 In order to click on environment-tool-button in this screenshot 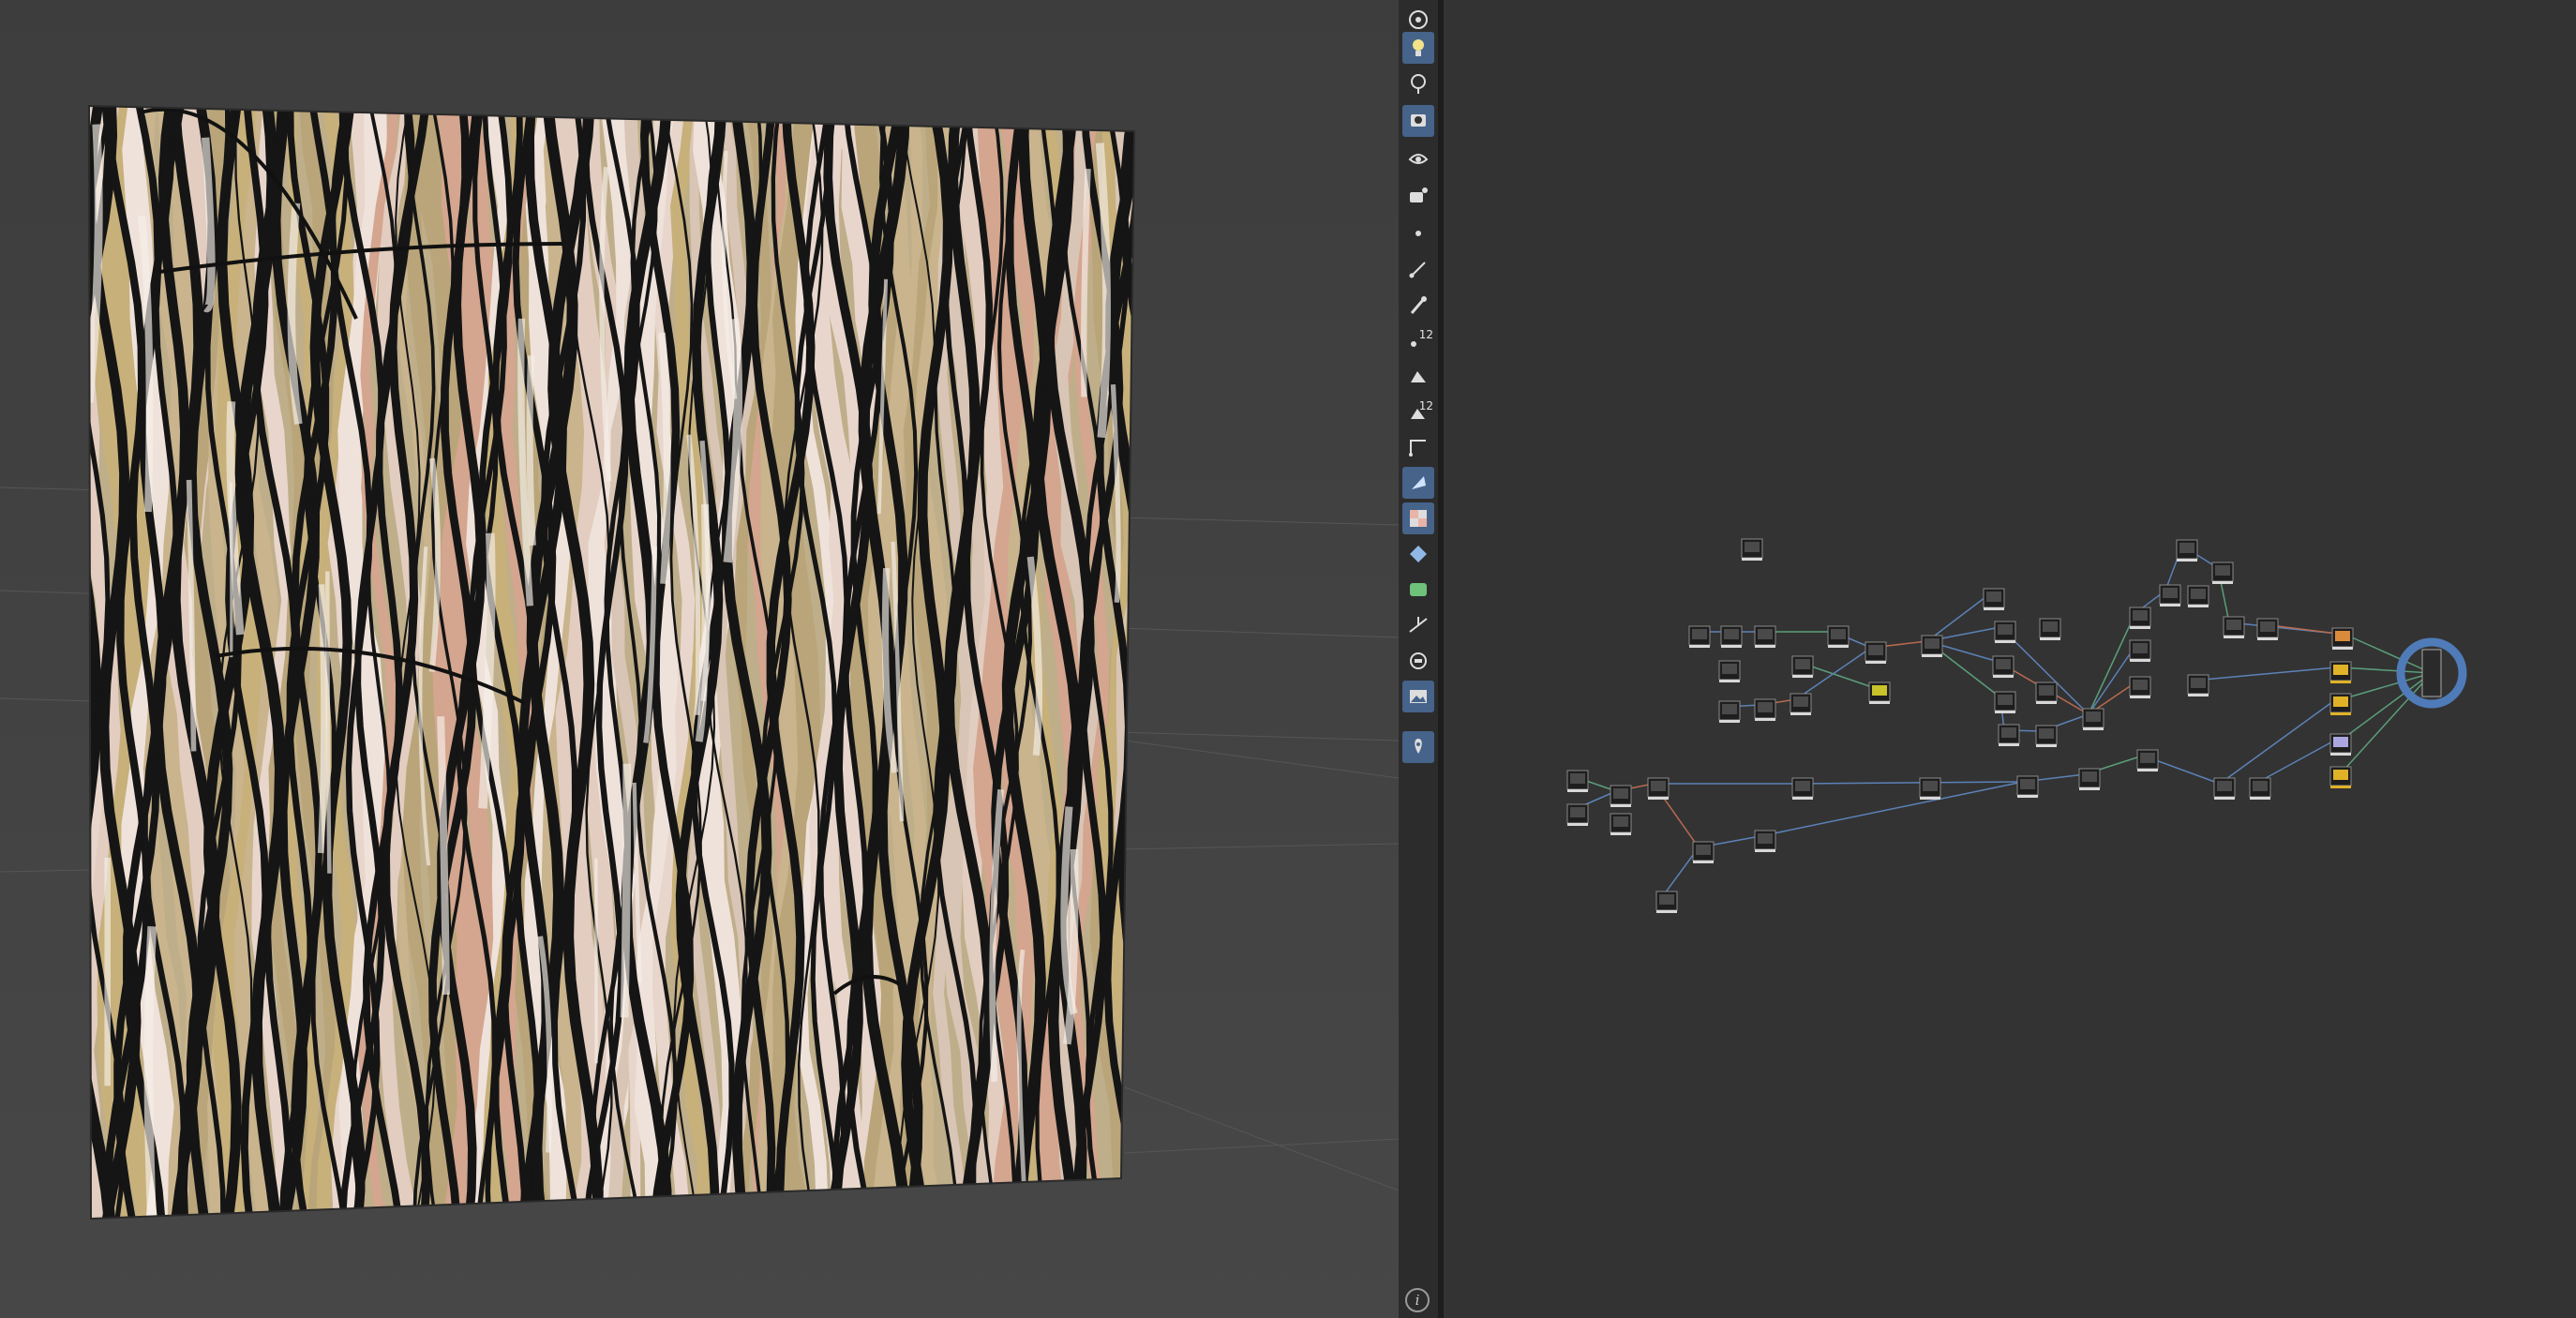, I will do `click(1418, 83)`.